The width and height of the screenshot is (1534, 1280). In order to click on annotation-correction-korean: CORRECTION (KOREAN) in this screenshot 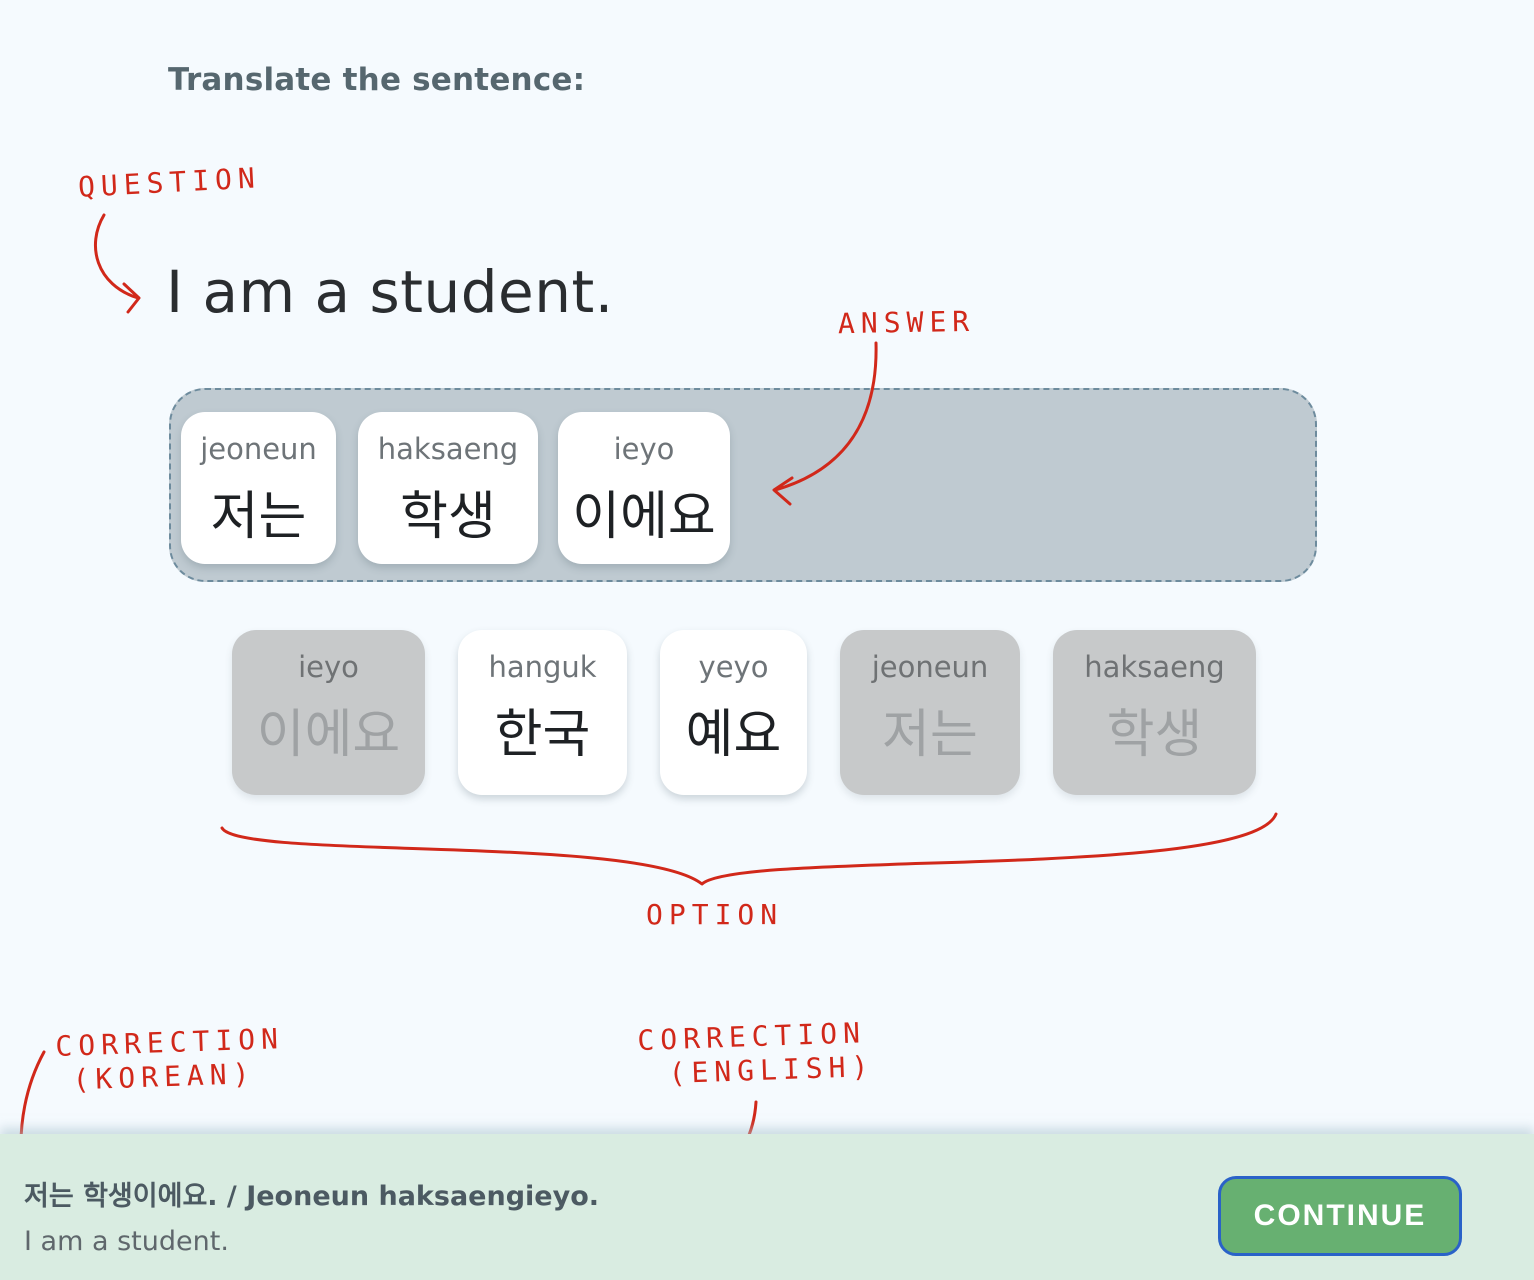, I will do `click(170, 1060)`.